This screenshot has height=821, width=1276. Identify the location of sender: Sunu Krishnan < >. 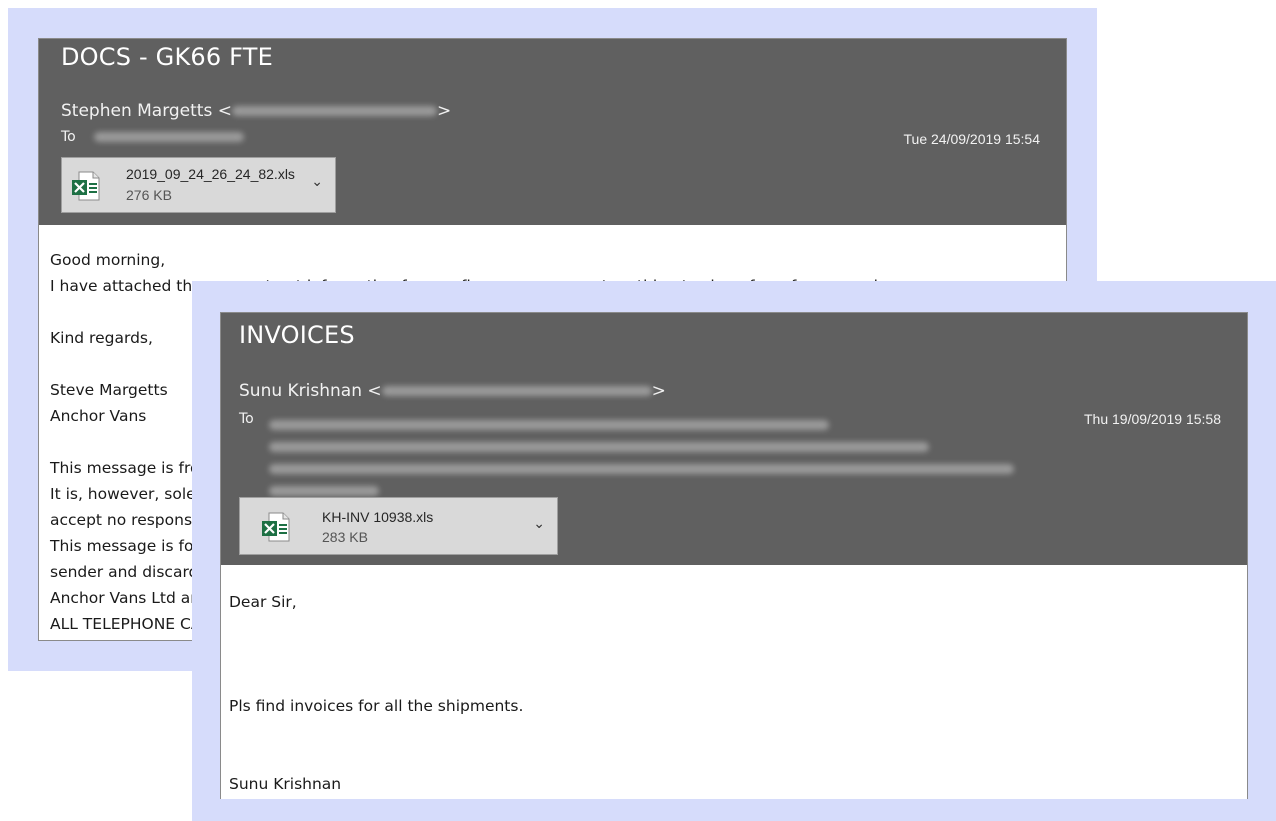
(452, 391).